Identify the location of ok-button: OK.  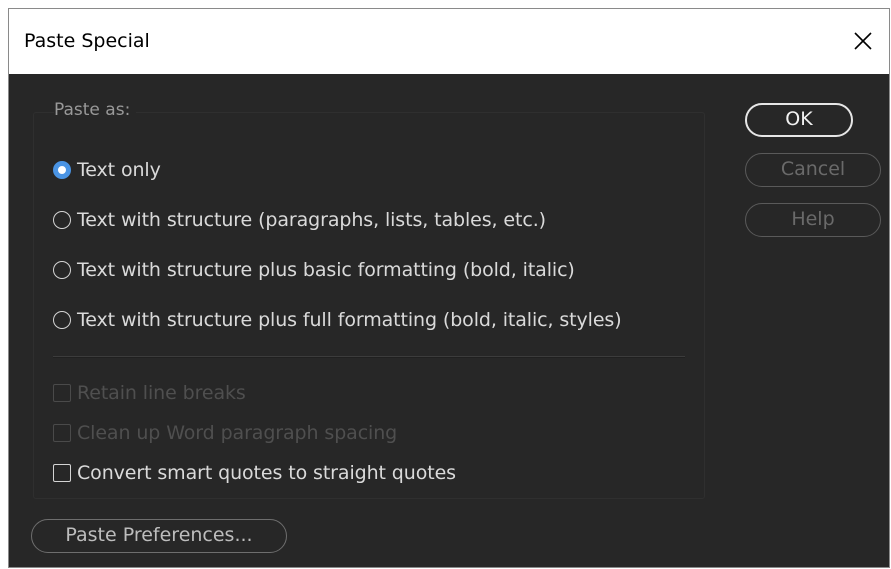
(799, 120).